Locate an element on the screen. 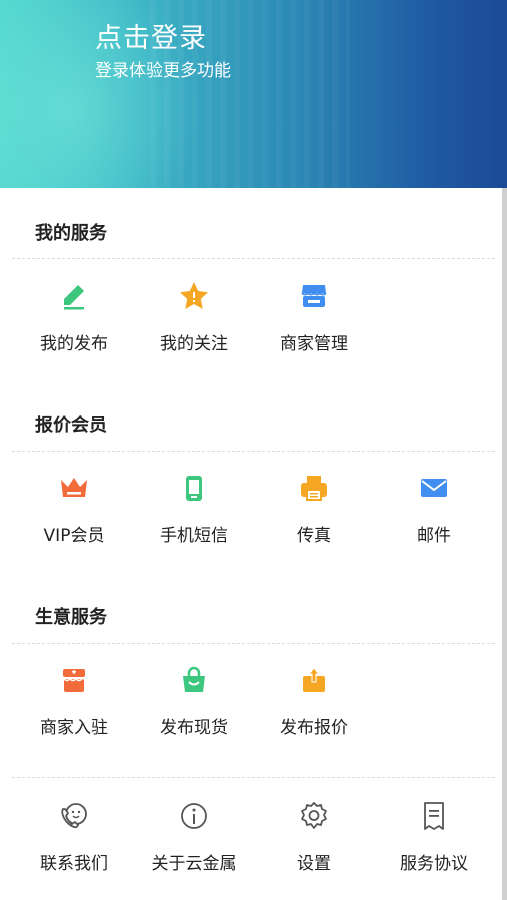 Image resolution: width=507 pixels, height=900 pixels. grid-item-settings: 设置 is located at coordinates (314, 836).